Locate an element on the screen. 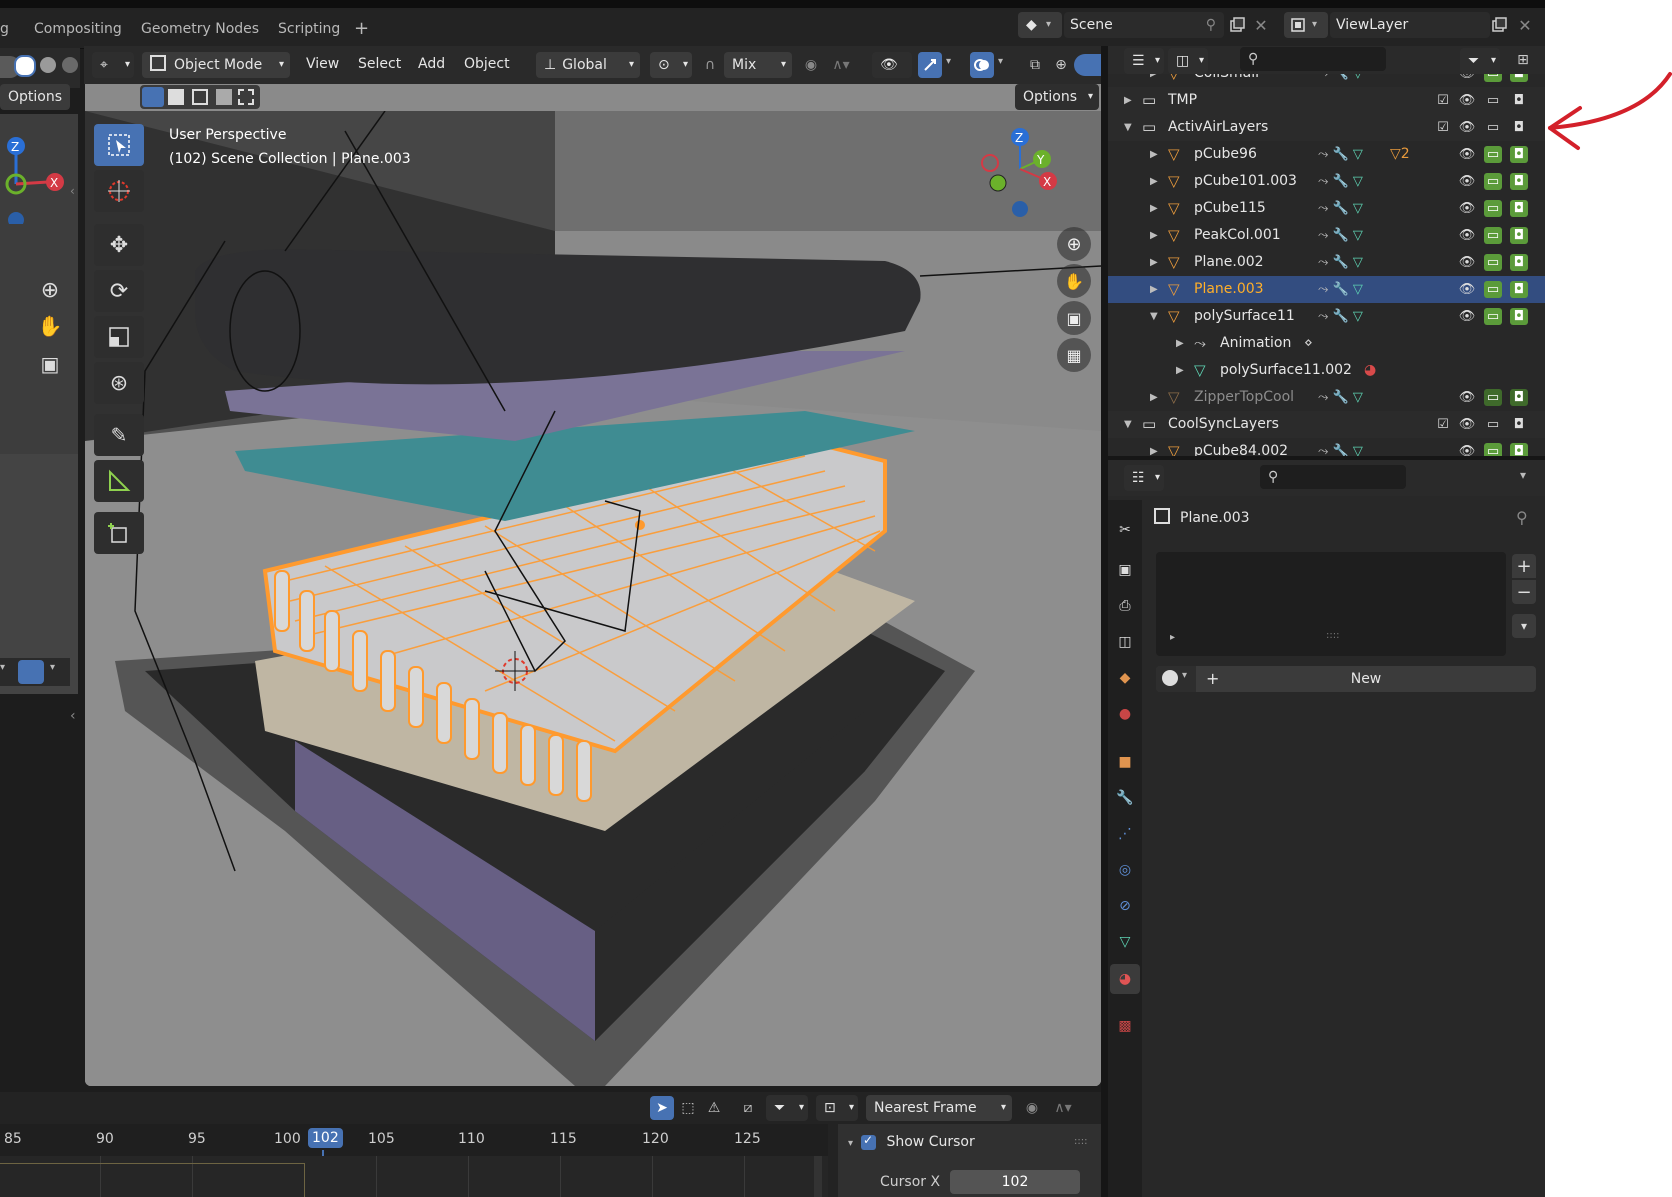  properties-search-input: ⚲ is located at coordinates (1333, 477).